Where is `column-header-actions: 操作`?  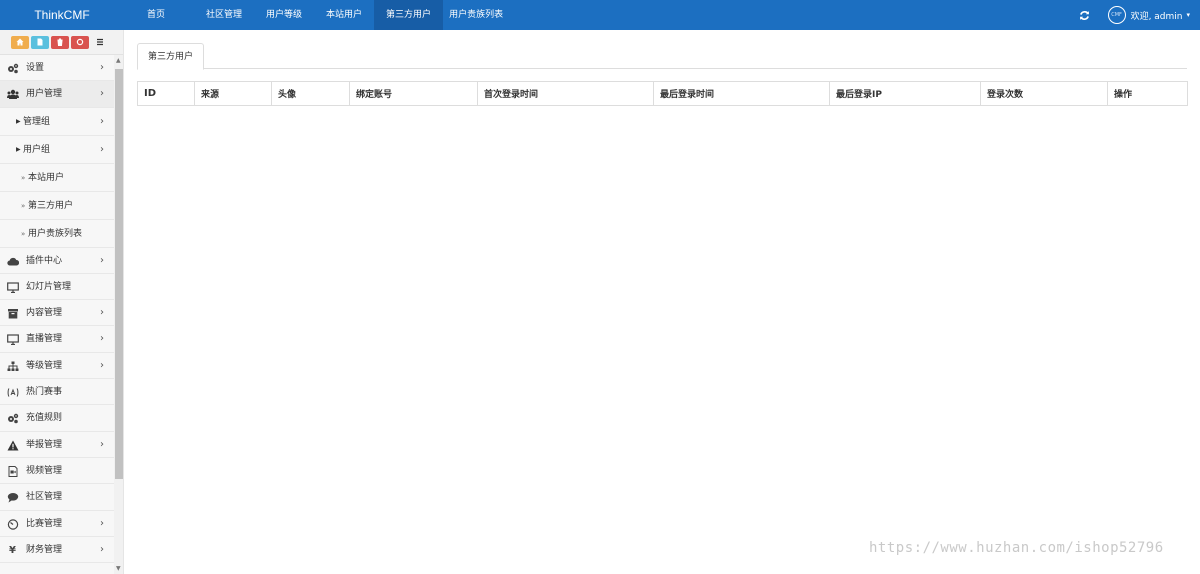
column-header-actions: 操作 is located at coordinates (1147, 93).